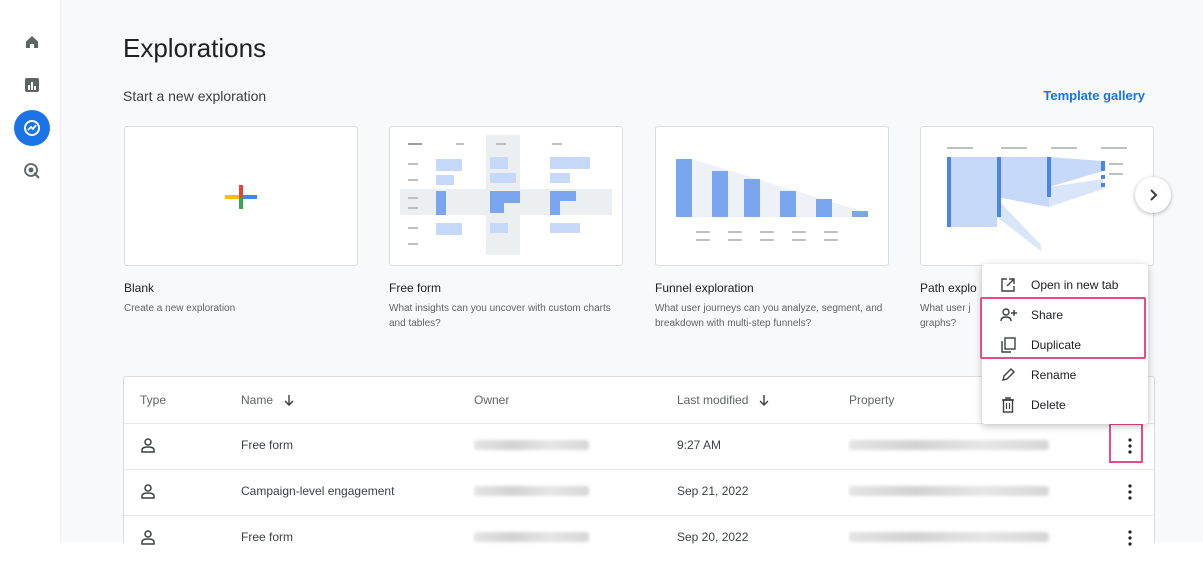 This screenshot has height=561, width=1203. Describe the element at coordinates (317, 491) in the screenshot. I see `row-name: Campaign-level engagement` at that location.